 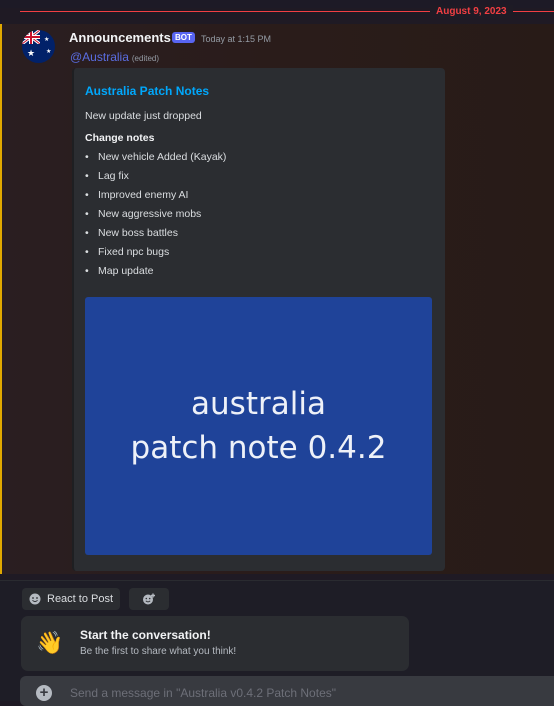 I want to click on add-reaction-icon, so click(x=149, y=599).